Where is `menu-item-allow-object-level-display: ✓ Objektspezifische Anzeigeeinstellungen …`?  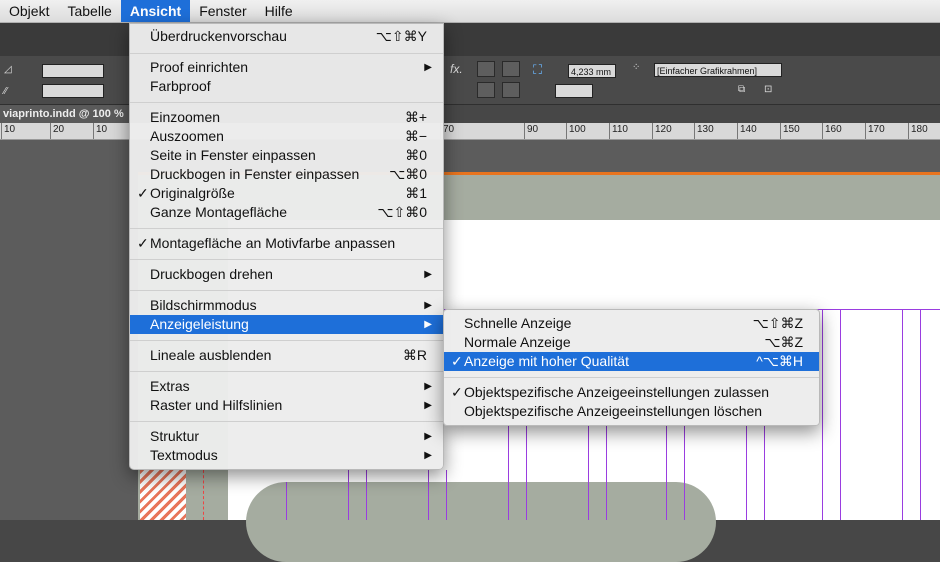 menu-item-allow-object-level-display: ✓ Objektspezifische Anzeigeeinstellungen … is located at coordinates (631, 392).